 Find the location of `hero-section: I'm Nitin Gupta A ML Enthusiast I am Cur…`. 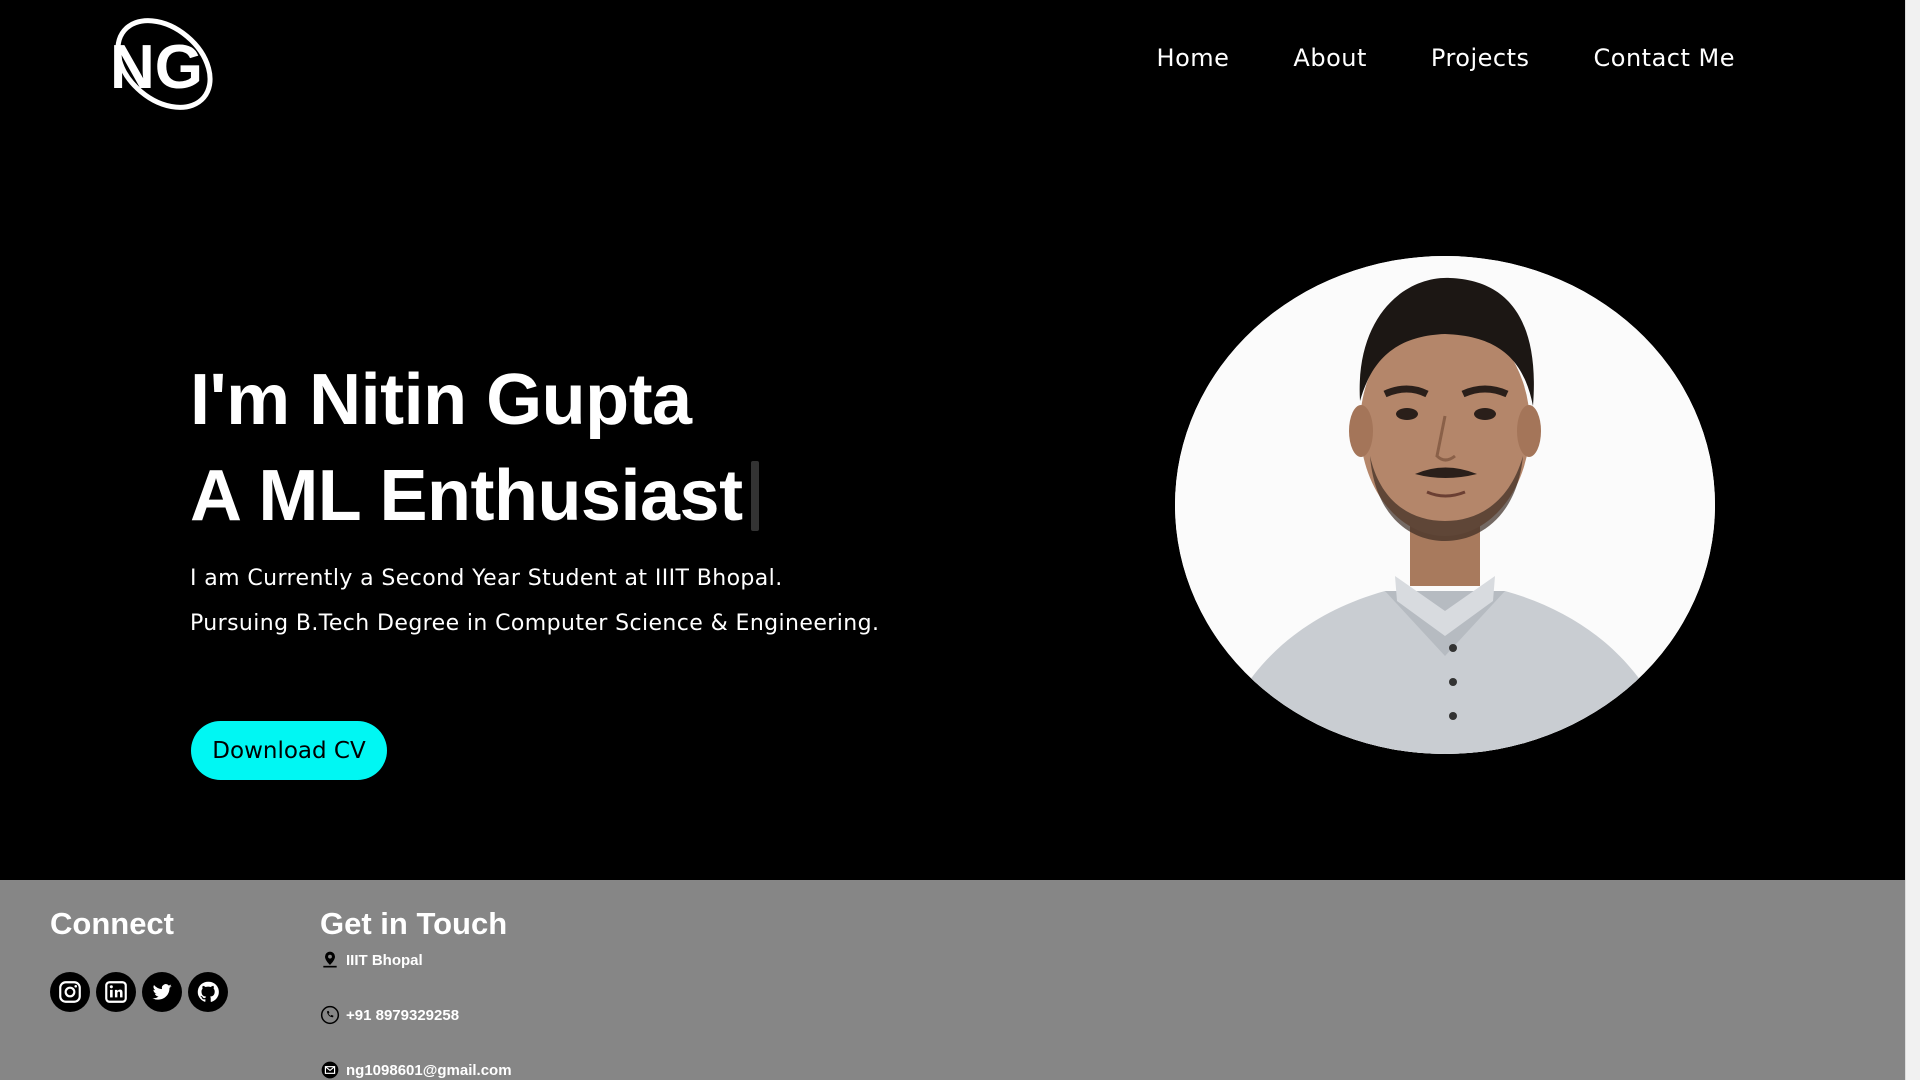

hero-section: I'm Nitin Gupta A ML Enthusiast I am Cur… is located at coordinates (534, 499).